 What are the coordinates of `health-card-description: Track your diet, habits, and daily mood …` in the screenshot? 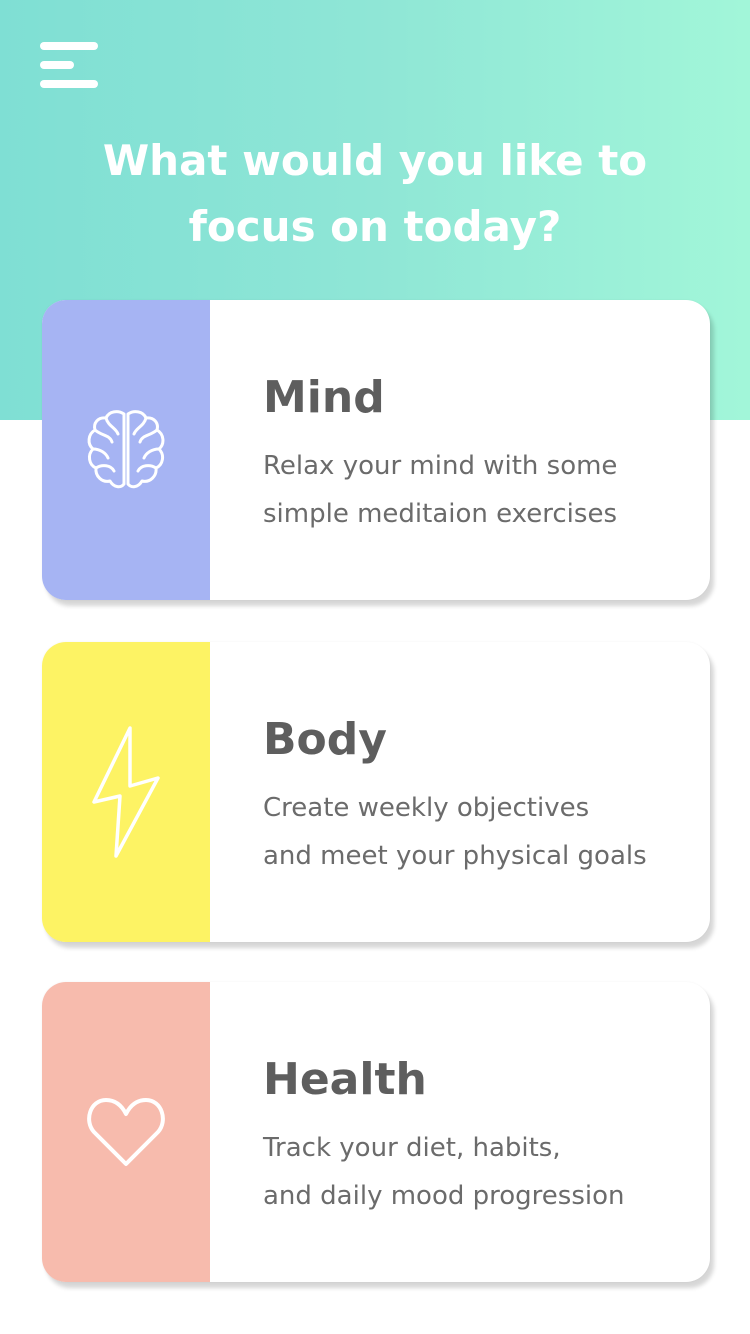 It's located at (444, 1172).